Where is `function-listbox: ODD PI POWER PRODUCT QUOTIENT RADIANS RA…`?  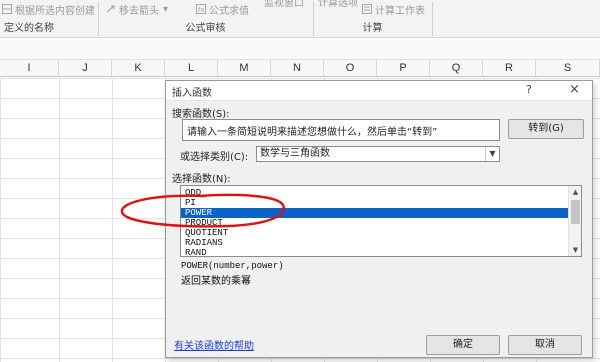
function-listbox: ODD PI POWER PRODUCT QUOTIENT RADIANS RA… is located at coordinates (381, 221).